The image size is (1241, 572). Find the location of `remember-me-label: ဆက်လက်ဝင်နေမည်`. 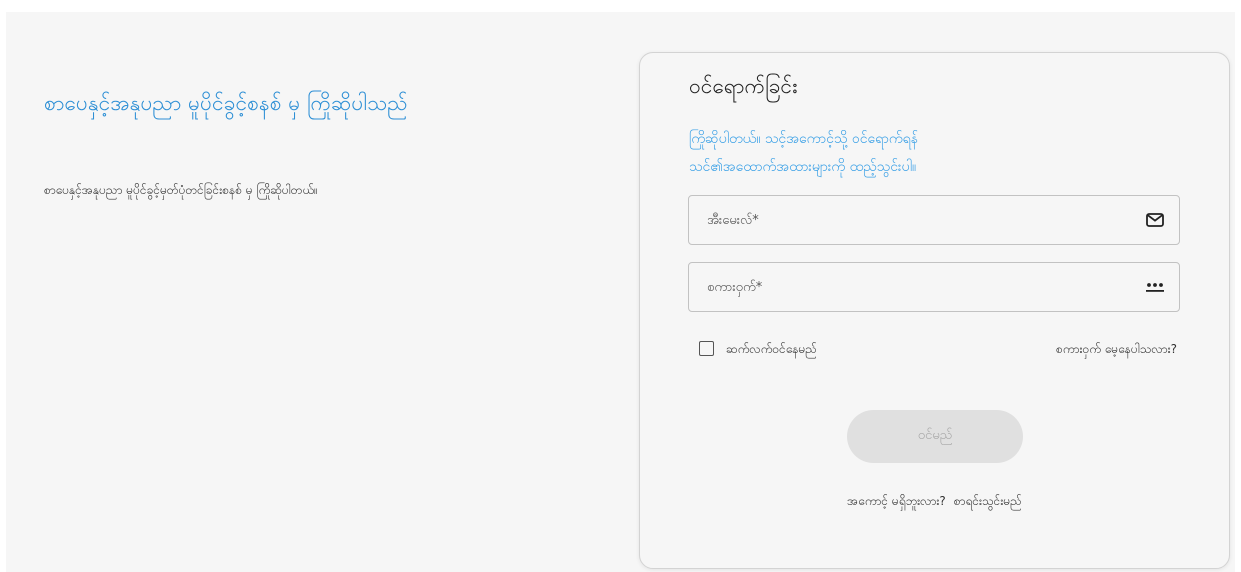

remember-me-label: ဆက်လက်ဝင်နေမည် is located at coordinates (771, 350).